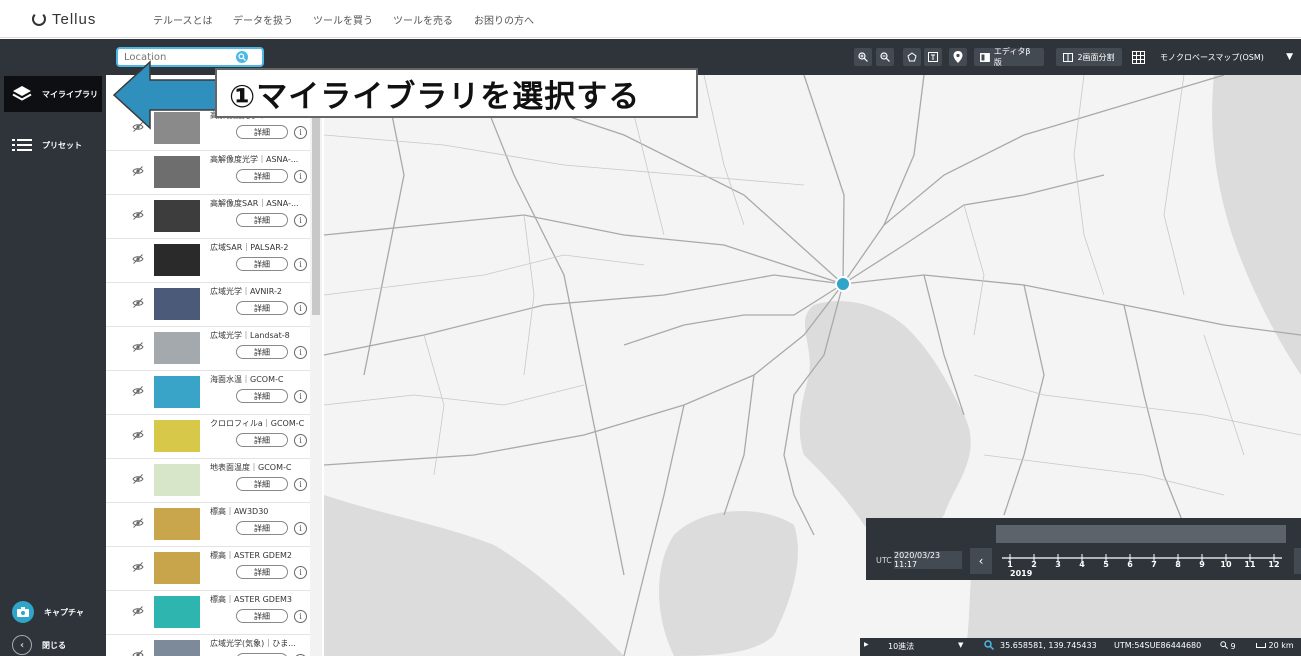  I want to click on layer-row: 広域SAR｜PALSAR-2 詳細 i, so click(210, 261).